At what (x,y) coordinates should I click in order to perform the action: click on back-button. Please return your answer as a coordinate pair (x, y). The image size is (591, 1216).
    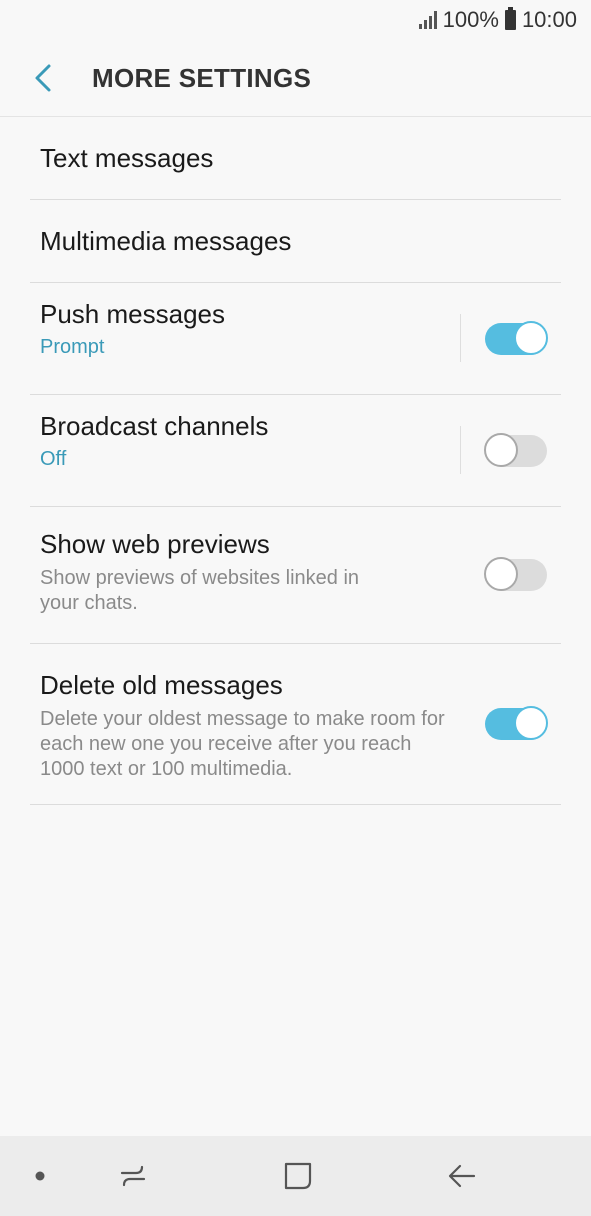
    Looking at the image, I should click on (43, 78).